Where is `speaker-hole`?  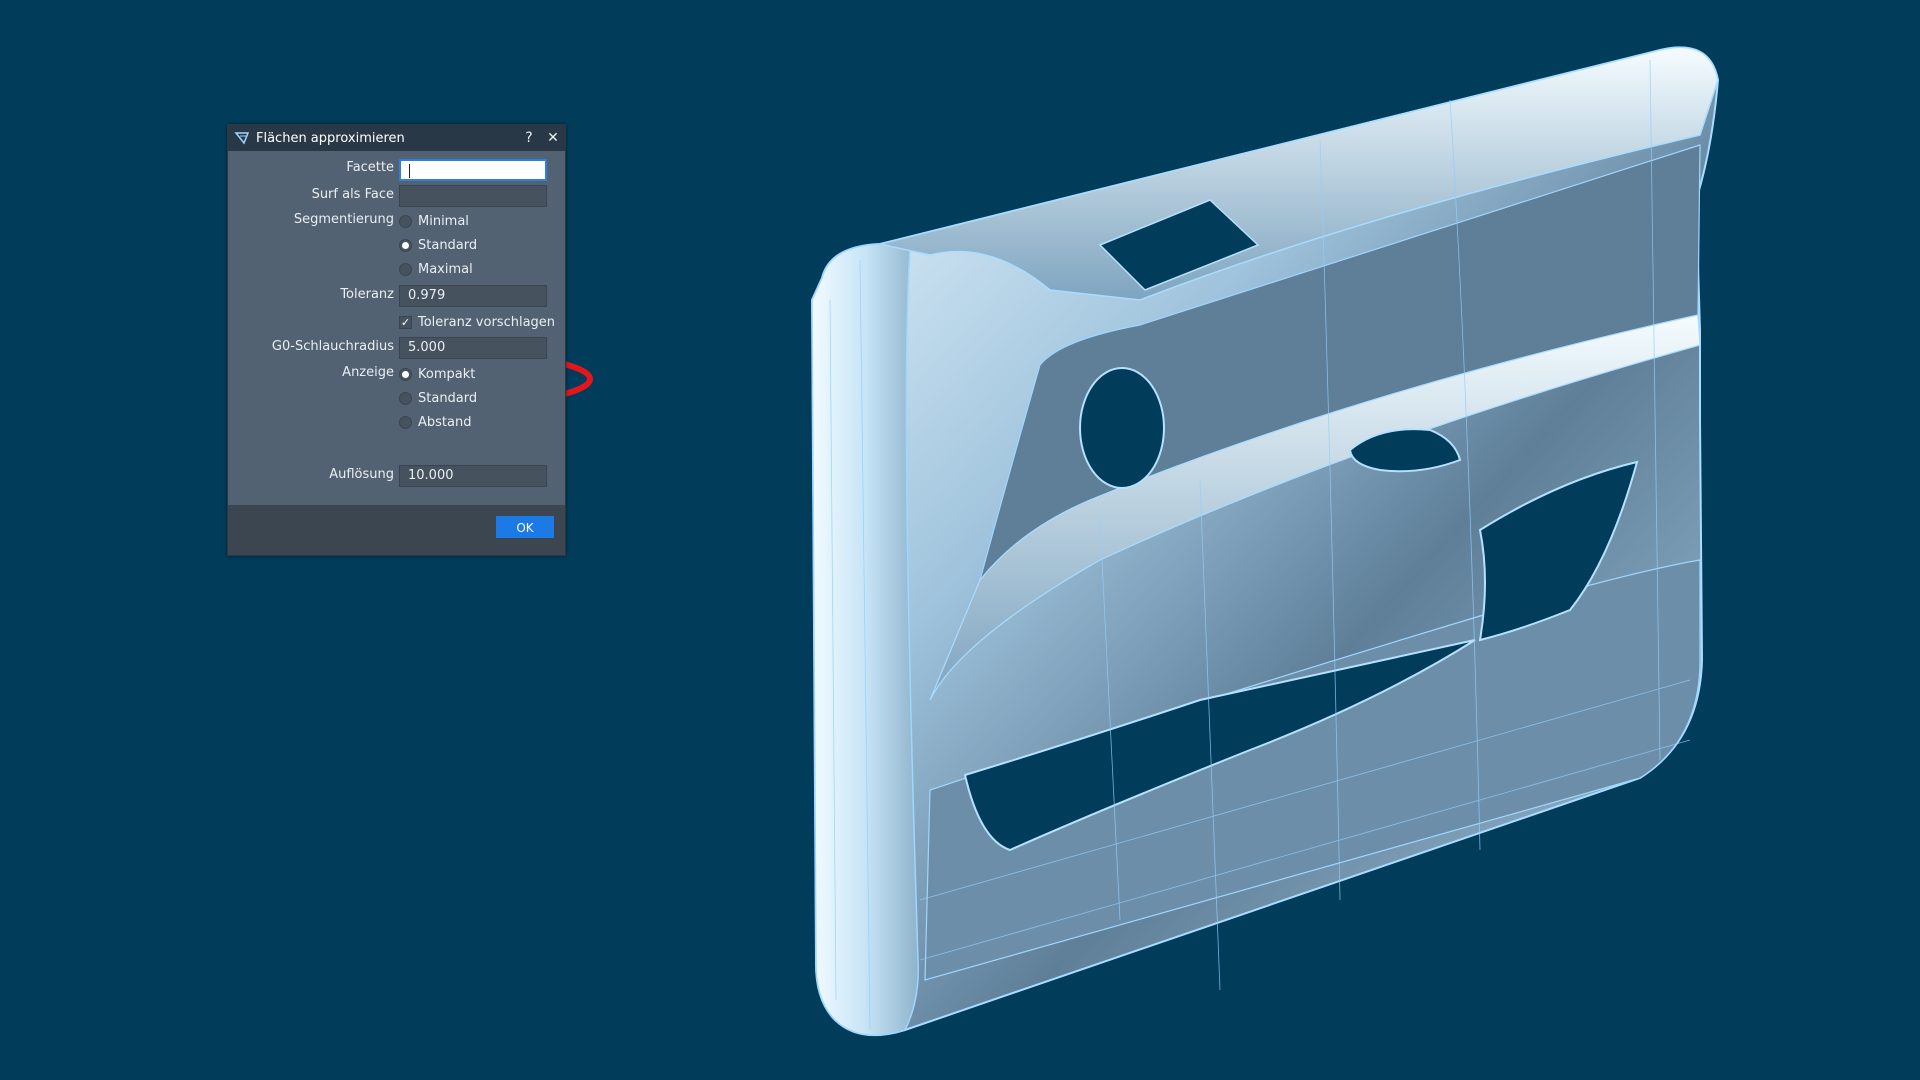
speaker-hole is located at coordinates (1122, 428).